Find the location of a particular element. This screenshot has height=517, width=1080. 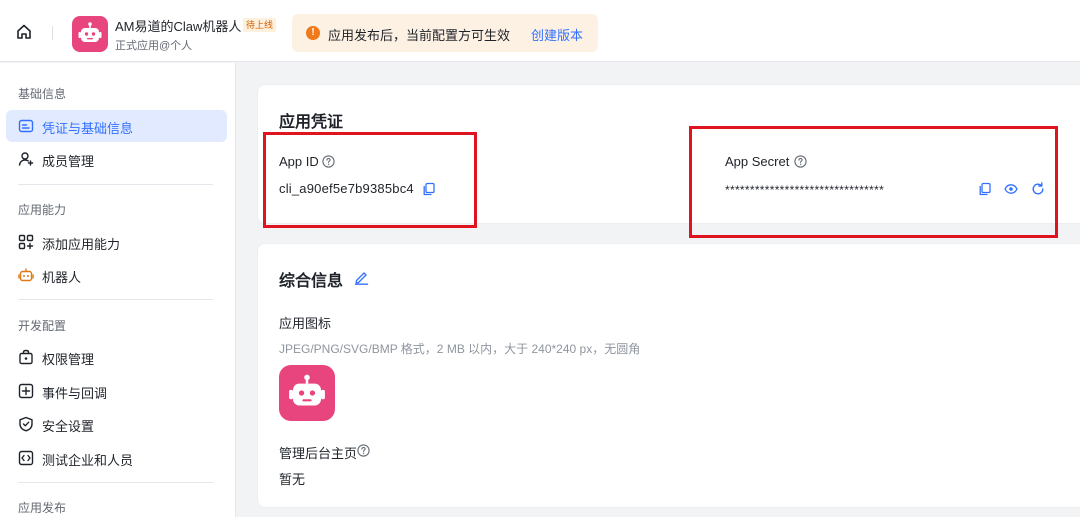

sidebar-item-label: 机器人 is located at coordinates (62, 277).